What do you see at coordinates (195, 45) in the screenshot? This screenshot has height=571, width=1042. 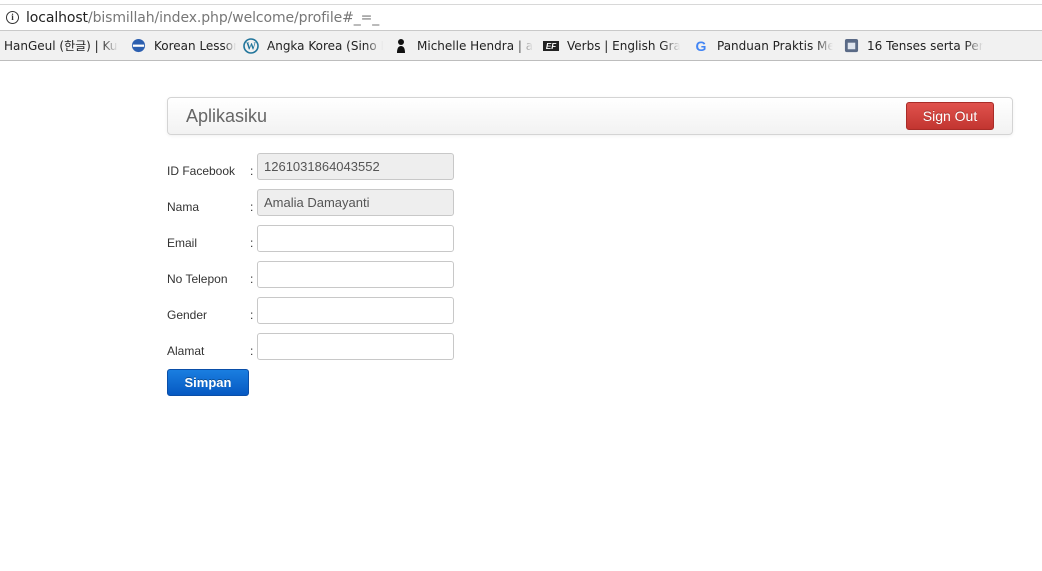 I see `bookmark-label: Korean Lesson` at bounding box center [195, 45].